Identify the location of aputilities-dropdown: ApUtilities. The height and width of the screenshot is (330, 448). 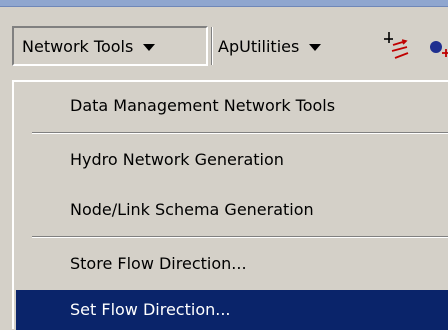
(290, 46).